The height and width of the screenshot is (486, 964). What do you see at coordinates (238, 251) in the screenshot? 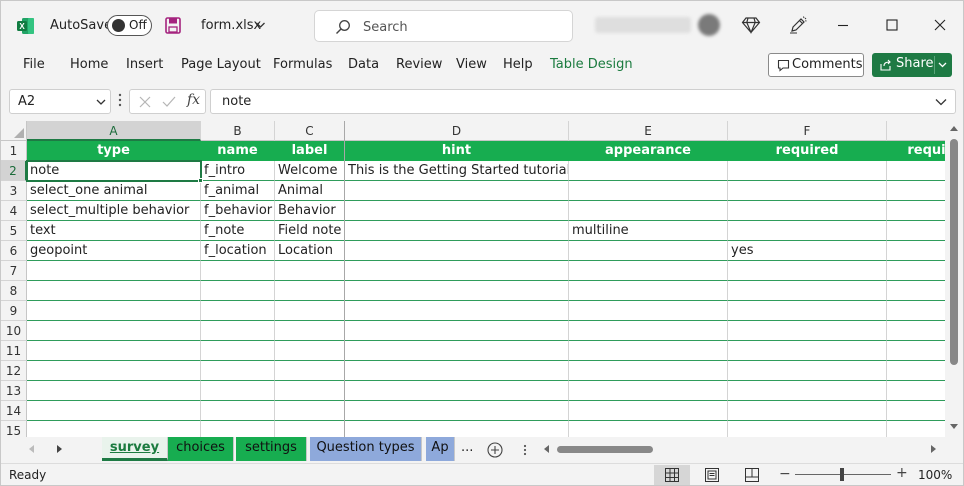
I see `table-cell: f_location` at bounding box center [238, 251].